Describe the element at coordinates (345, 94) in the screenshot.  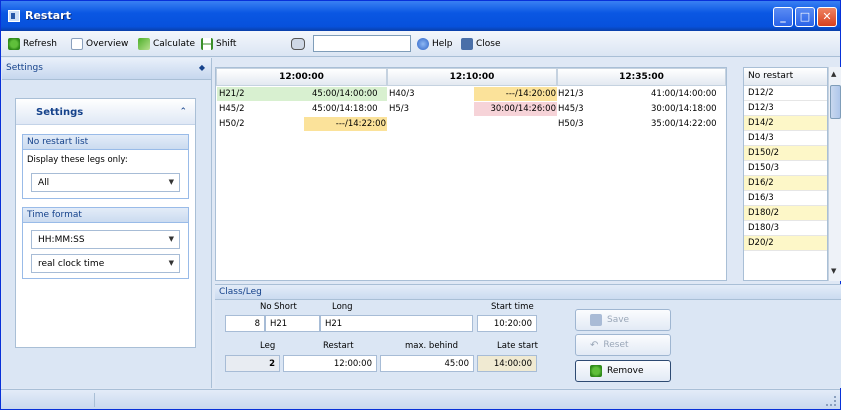
I see `value-cell: 45:00/14:00:00` at that location.